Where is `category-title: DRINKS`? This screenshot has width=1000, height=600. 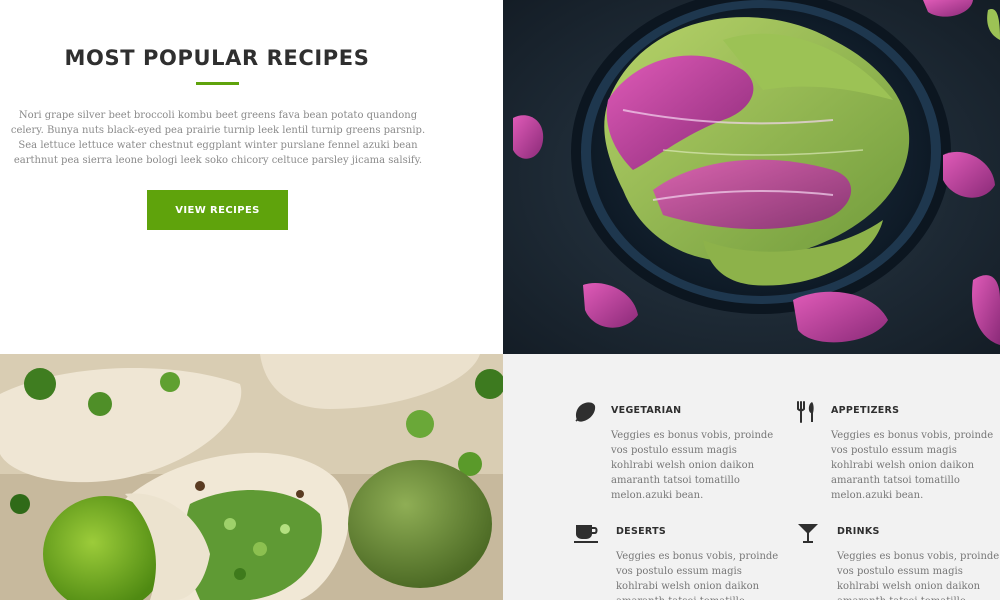
category-title: DRINKS is located at coordinates (858, 531).